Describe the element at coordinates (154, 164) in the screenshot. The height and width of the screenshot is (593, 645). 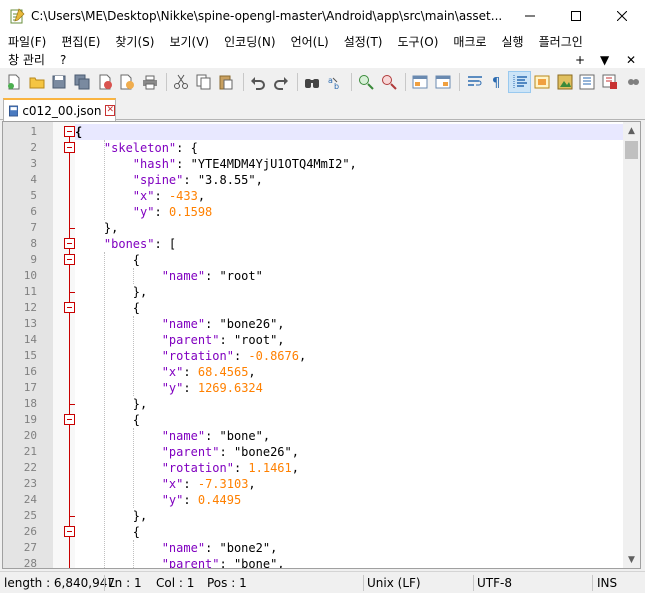
I see `code-token: "hash"` at that location.